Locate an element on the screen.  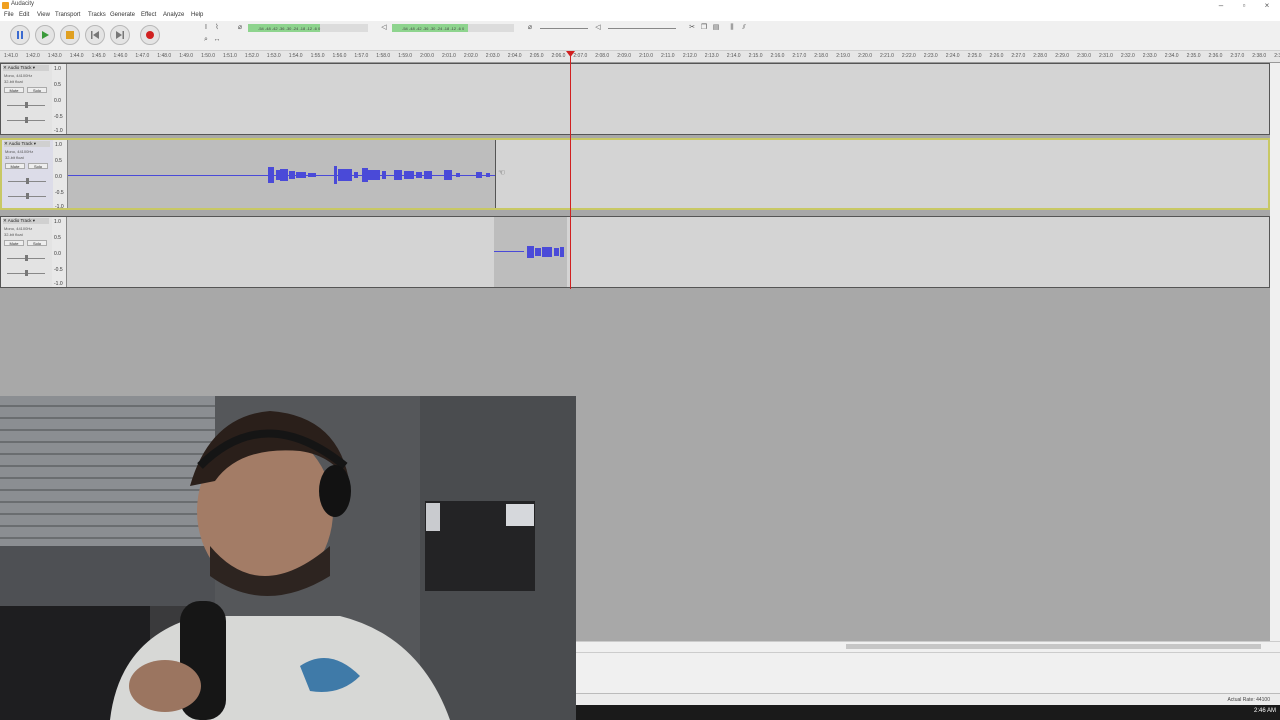
record-icon is located at coordinates (150, 35).